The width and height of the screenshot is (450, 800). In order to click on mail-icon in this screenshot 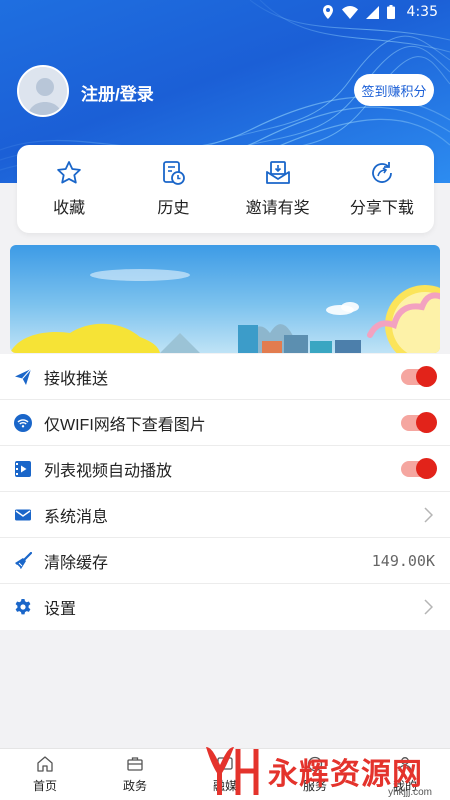, I will do `click(23, 515)`.